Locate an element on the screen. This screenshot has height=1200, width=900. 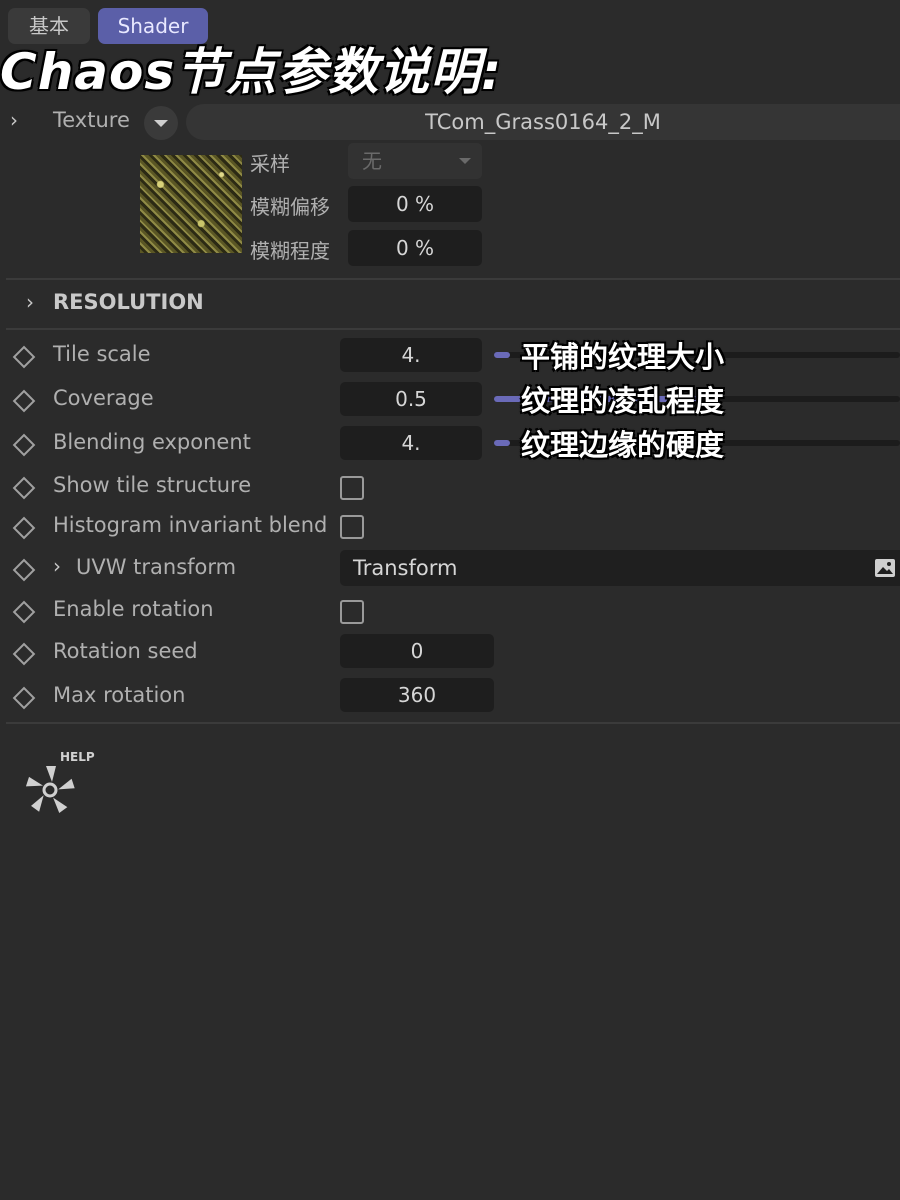
blending-exponent-field: 4. is located at coordinates (411, 443).